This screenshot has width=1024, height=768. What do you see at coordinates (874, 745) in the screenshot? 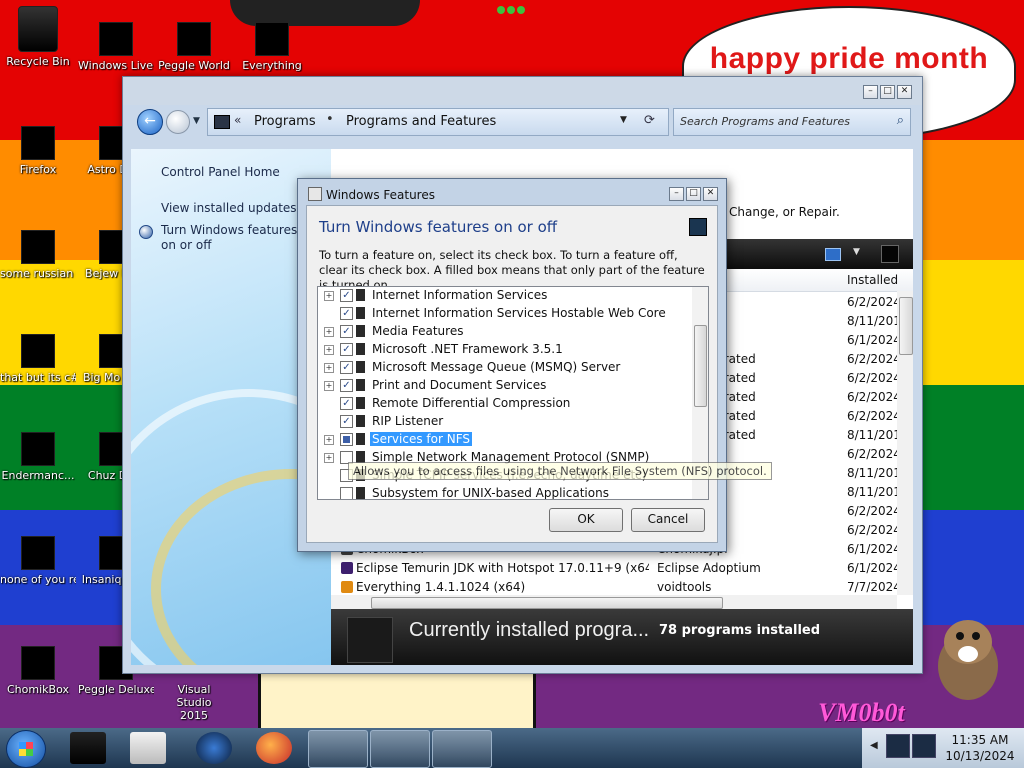
I see `tray-expand-icon: ◀` at bounding box center [874, 745].